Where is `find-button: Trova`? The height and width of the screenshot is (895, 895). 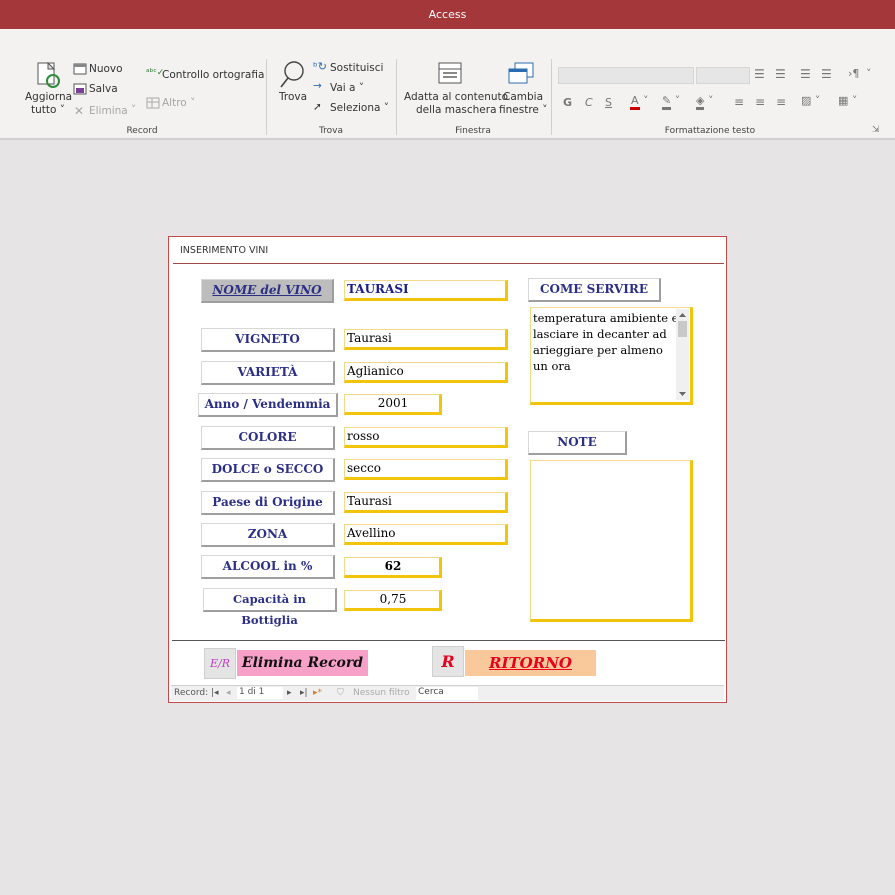
find-button: Trova is located at coordinates (293, 97).